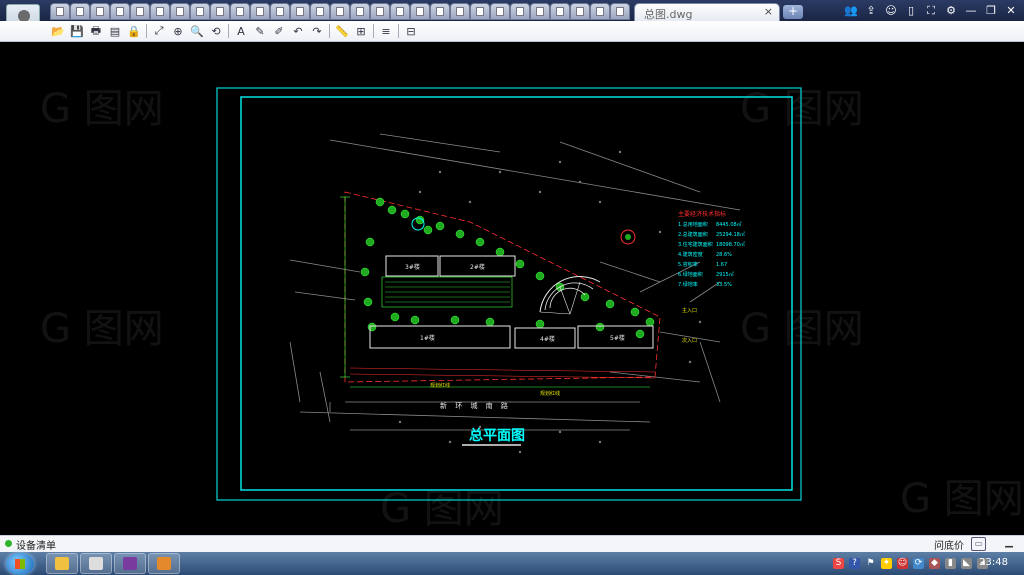  Describe the element at coordinates (951, 11) in the screenshot. I see `settings-icon: ⚙` at that location.